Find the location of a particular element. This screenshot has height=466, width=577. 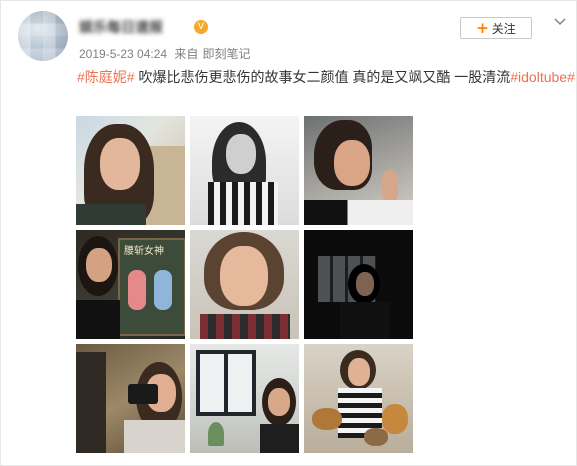

chalkboard-text: 腰斩女神 is located at coordinates (144, 251).